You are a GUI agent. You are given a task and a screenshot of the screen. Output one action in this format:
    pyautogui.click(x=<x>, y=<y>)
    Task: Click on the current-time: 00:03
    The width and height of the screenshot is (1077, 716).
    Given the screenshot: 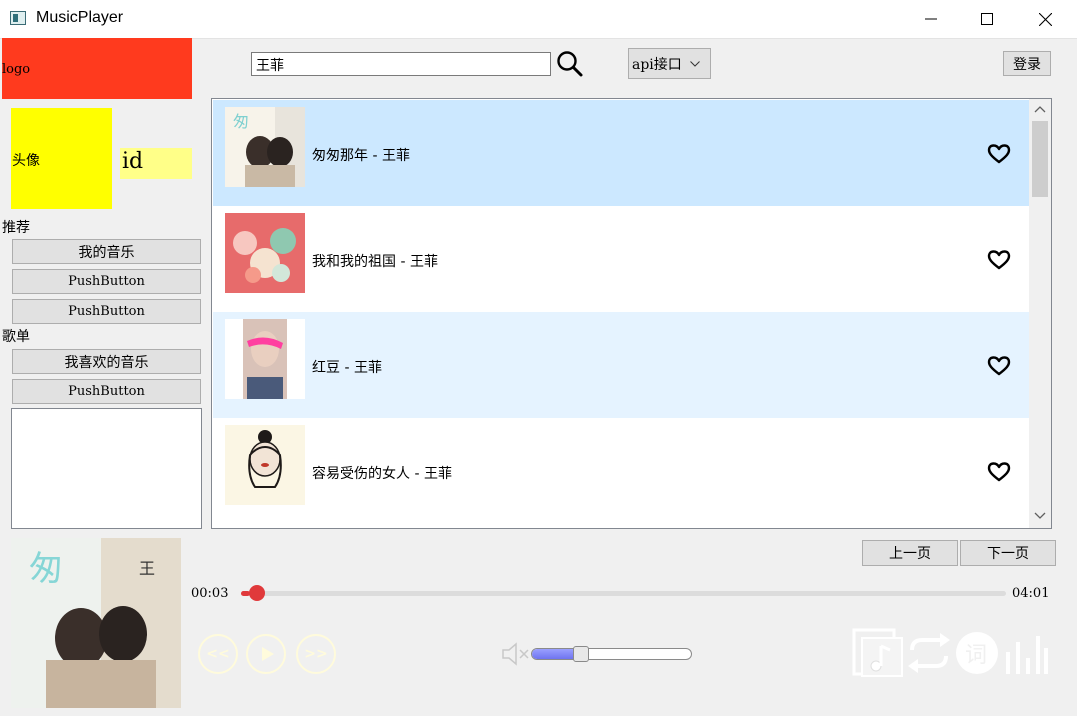 What is the action you would take?
    pyautogui.click(x=210, y=593)
    